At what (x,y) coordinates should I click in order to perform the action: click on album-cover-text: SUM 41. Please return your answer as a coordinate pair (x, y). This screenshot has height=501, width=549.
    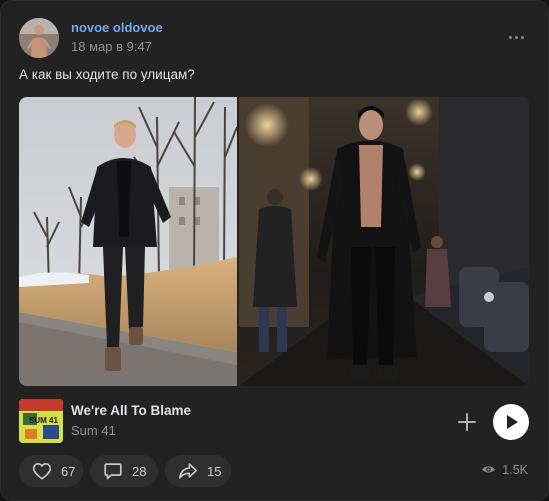
    Looking at the image, I should click on (43, 420).